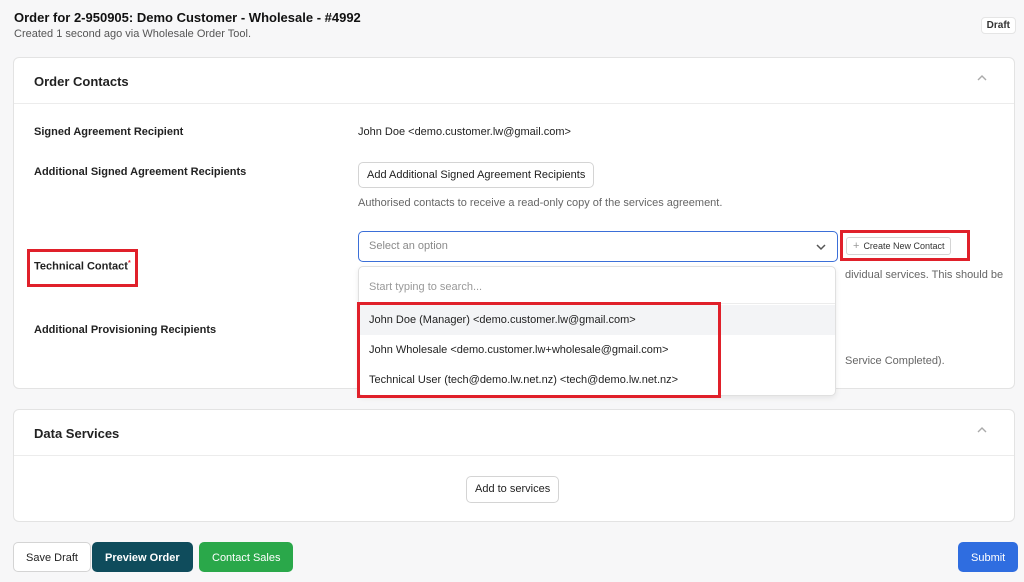 This screenshot has height=582, width=1024. Describe the element at coordinates (77, 433) in the screenshot. I see `data-services-title: Data Services` at that location.